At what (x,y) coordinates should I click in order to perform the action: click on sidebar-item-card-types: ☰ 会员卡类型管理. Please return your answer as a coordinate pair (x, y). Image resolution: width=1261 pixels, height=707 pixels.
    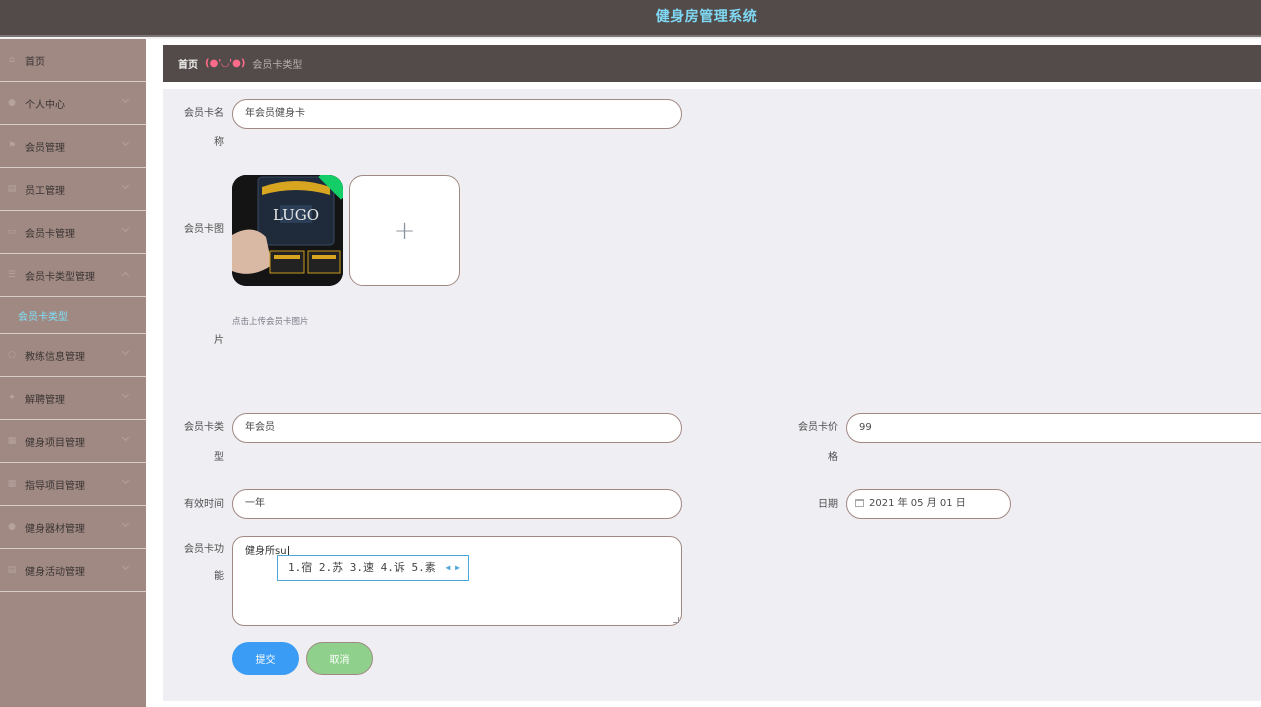
    Looking at the image, I should click on (73, 275).